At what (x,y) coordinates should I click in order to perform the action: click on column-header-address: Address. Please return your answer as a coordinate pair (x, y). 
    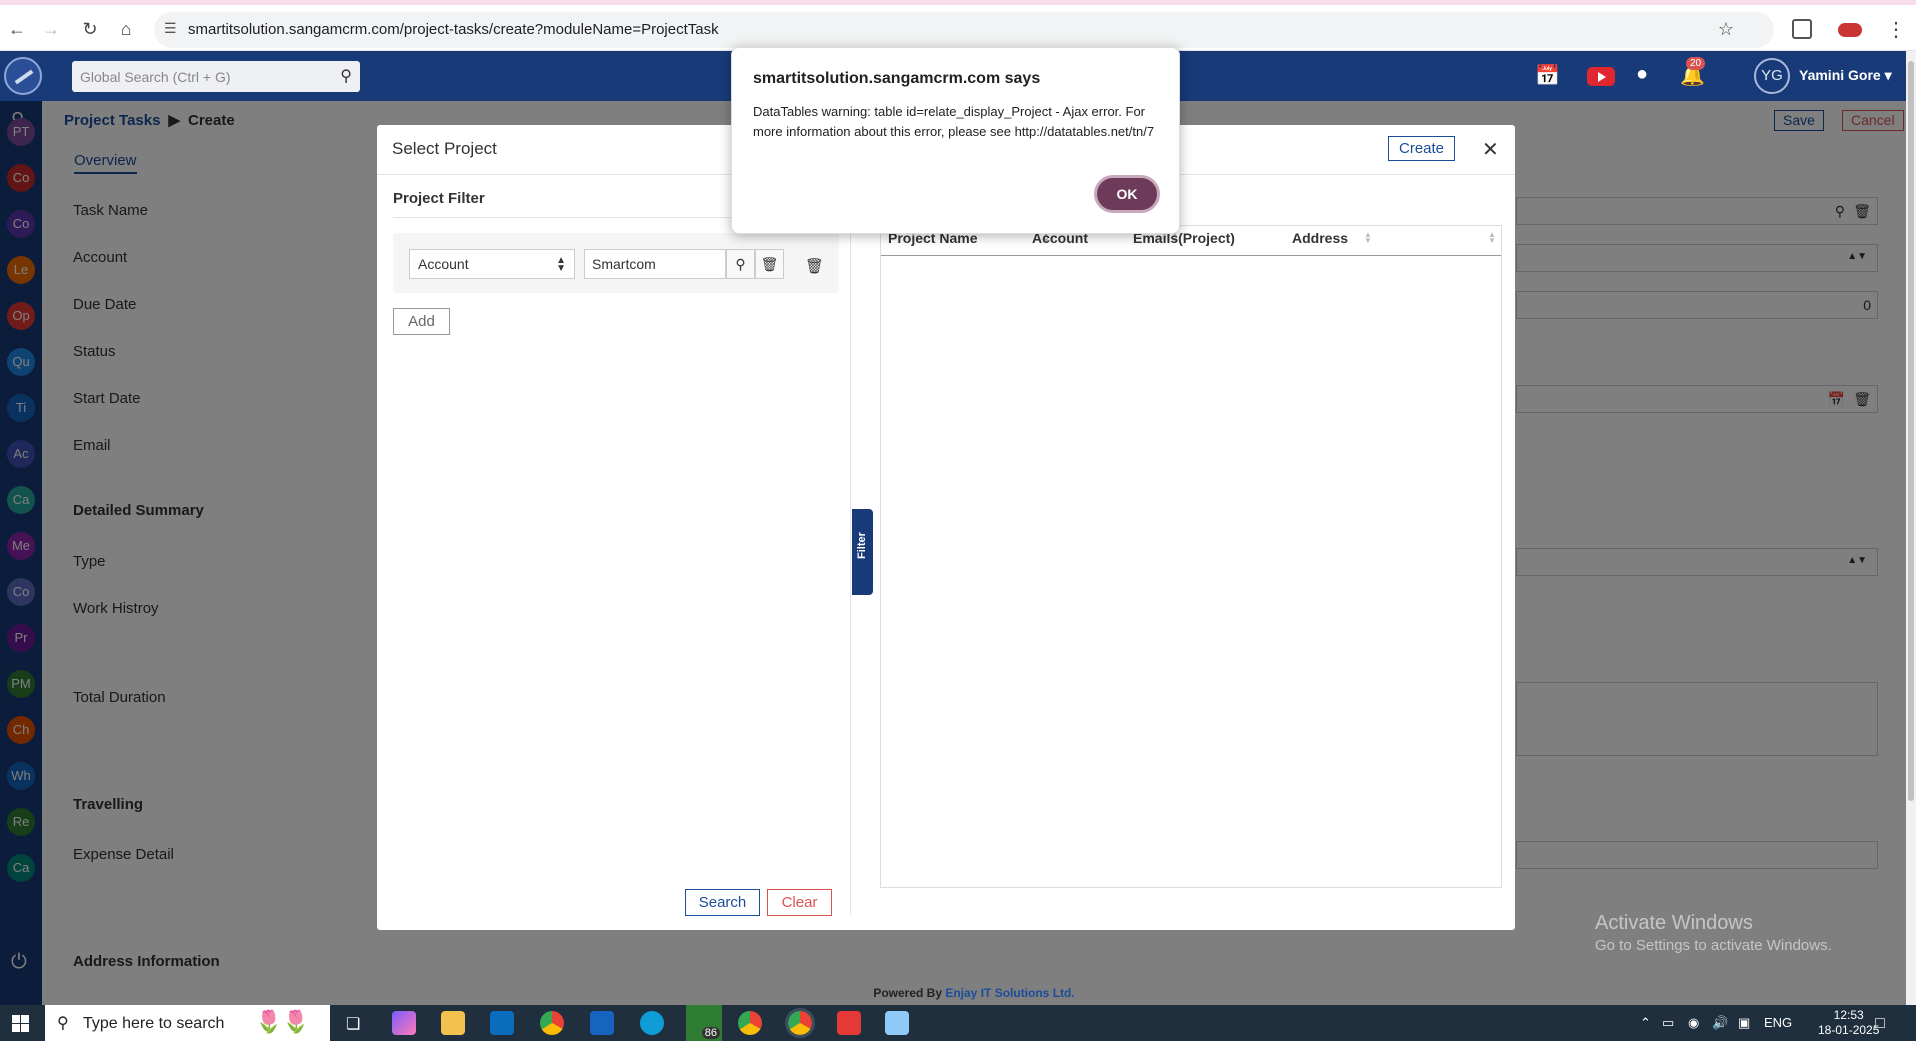
    Looking at the image, I should click on (1320, 238).